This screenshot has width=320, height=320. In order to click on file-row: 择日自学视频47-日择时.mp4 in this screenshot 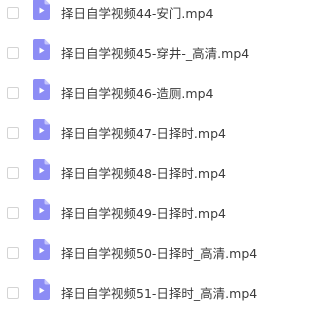, I will do `click(156, 134)`.